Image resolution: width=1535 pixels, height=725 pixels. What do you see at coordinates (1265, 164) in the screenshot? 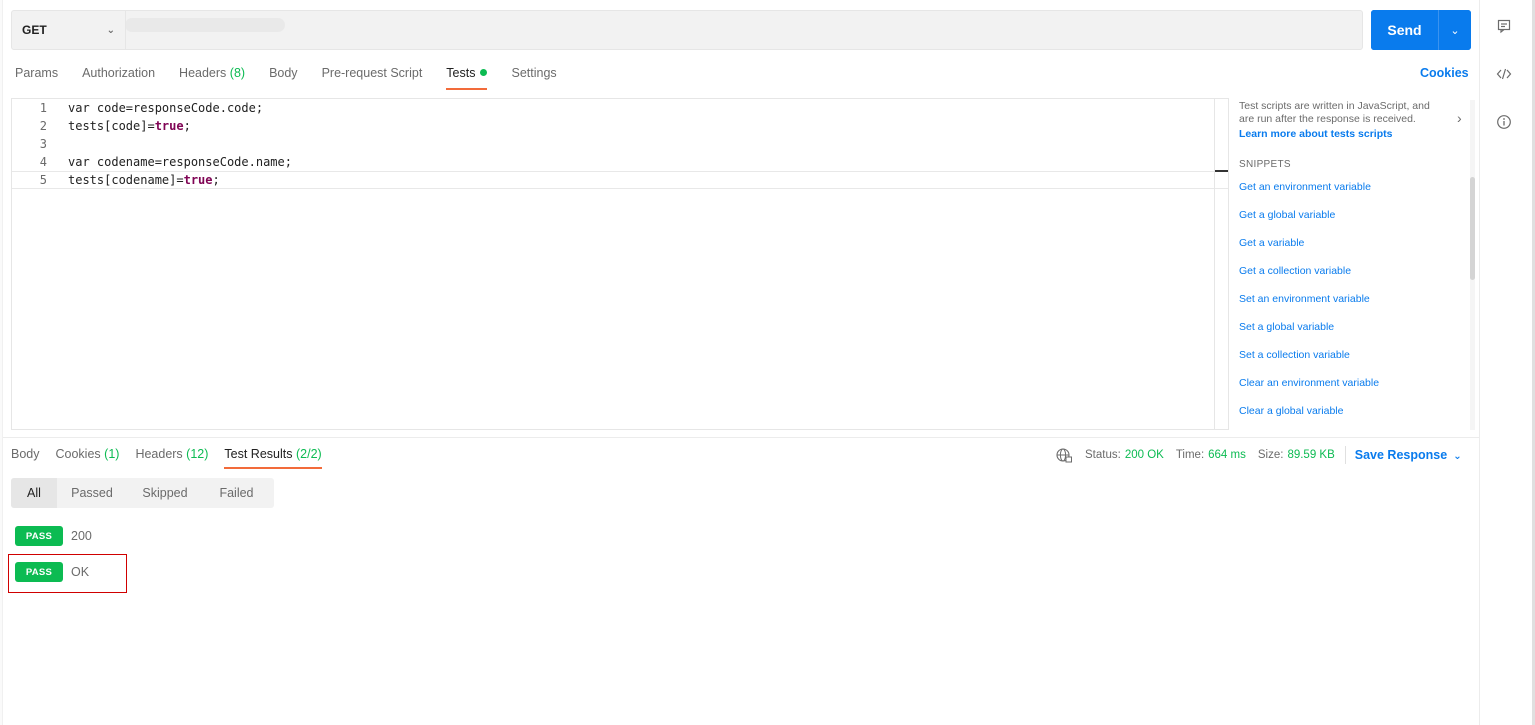
I see `snippets-heading: SNIPPETS` at bounding box center [1265, 164].